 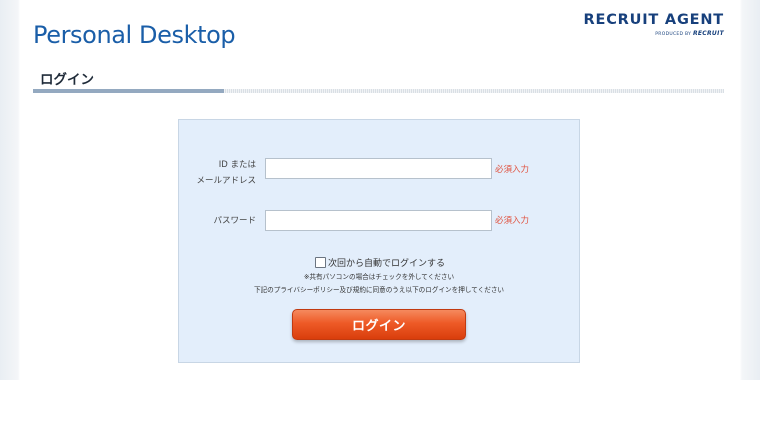 I want to click on login-button: ログイン, so click(x=379, y=324).